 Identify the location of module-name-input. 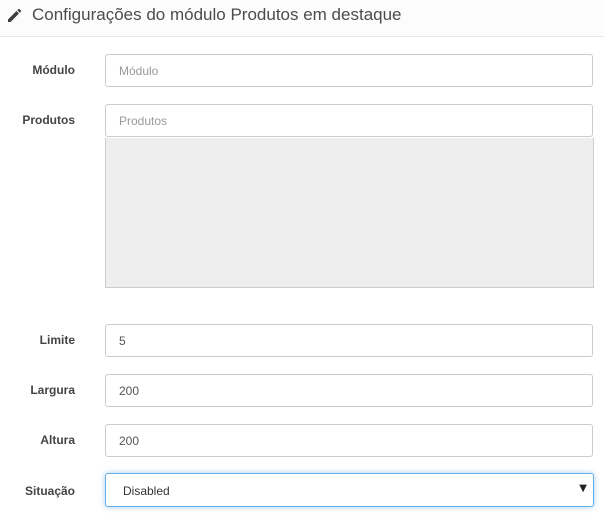
(349, 70).